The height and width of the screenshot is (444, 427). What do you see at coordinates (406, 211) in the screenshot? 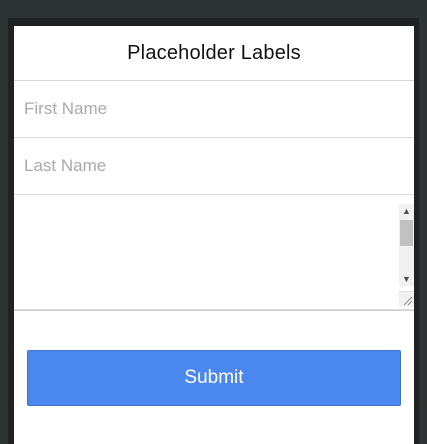
I see `scroll-up-arrow-icon: ▲` at bounding box center [406, 211].